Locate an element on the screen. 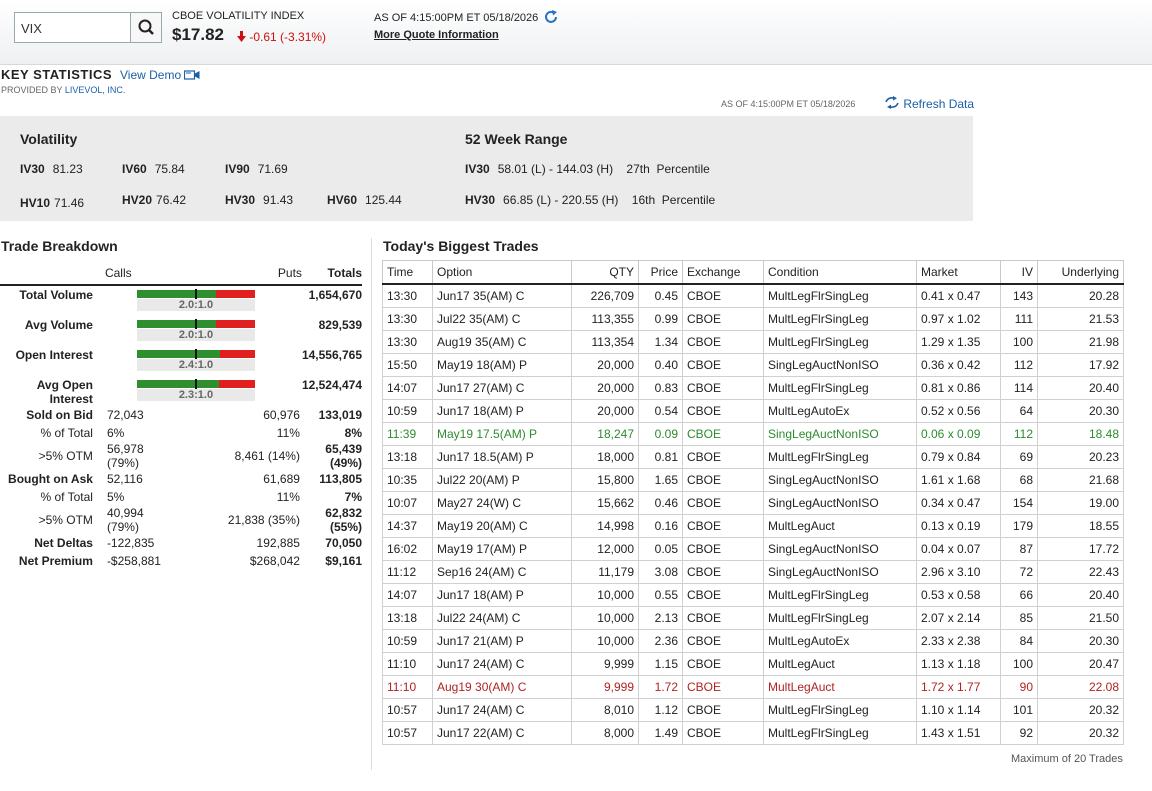 The width and height of the screenshot is (1152, 791). trade-qty: 14,998 is located at coordinates (605, 526).